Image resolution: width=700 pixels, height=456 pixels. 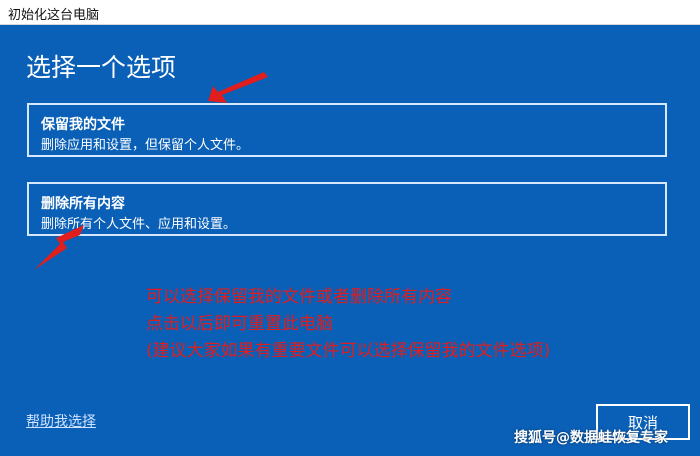 I want to click on keep-my-files-description: 删除应用和设置，但保留个人文件。, so click(x=145, y=145).